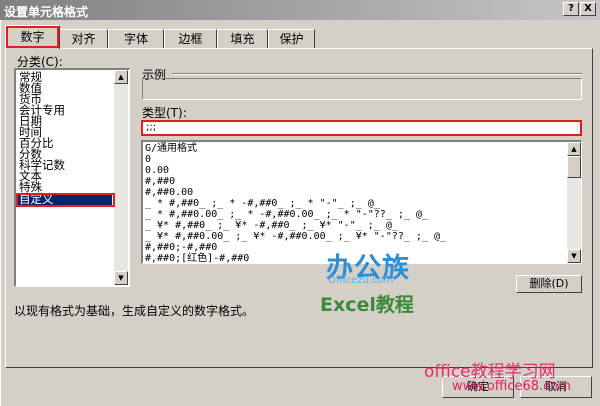 This screenshot has height=406, width=600. I want to click on tab-font: 字体, so click(136, 38).